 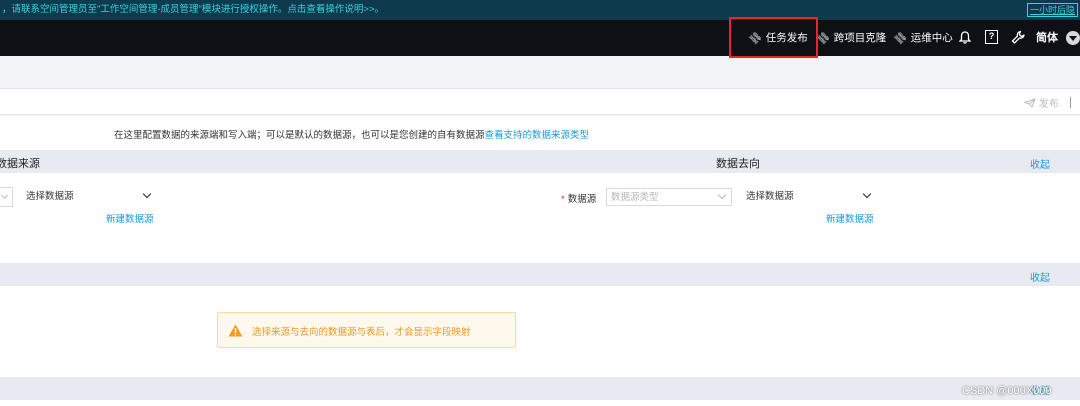 What do you see at coordinates (809, 197) in the screenshot?
I see `target-datasource-select: 选择数据源` at bounding box center [809, 197].